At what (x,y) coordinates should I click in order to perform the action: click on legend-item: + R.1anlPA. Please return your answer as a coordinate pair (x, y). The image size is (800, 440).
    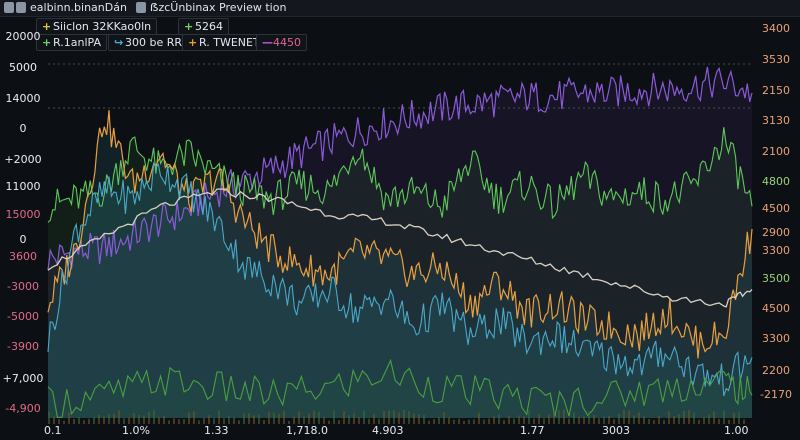
    Looking at the image, I should click on (71, 42).